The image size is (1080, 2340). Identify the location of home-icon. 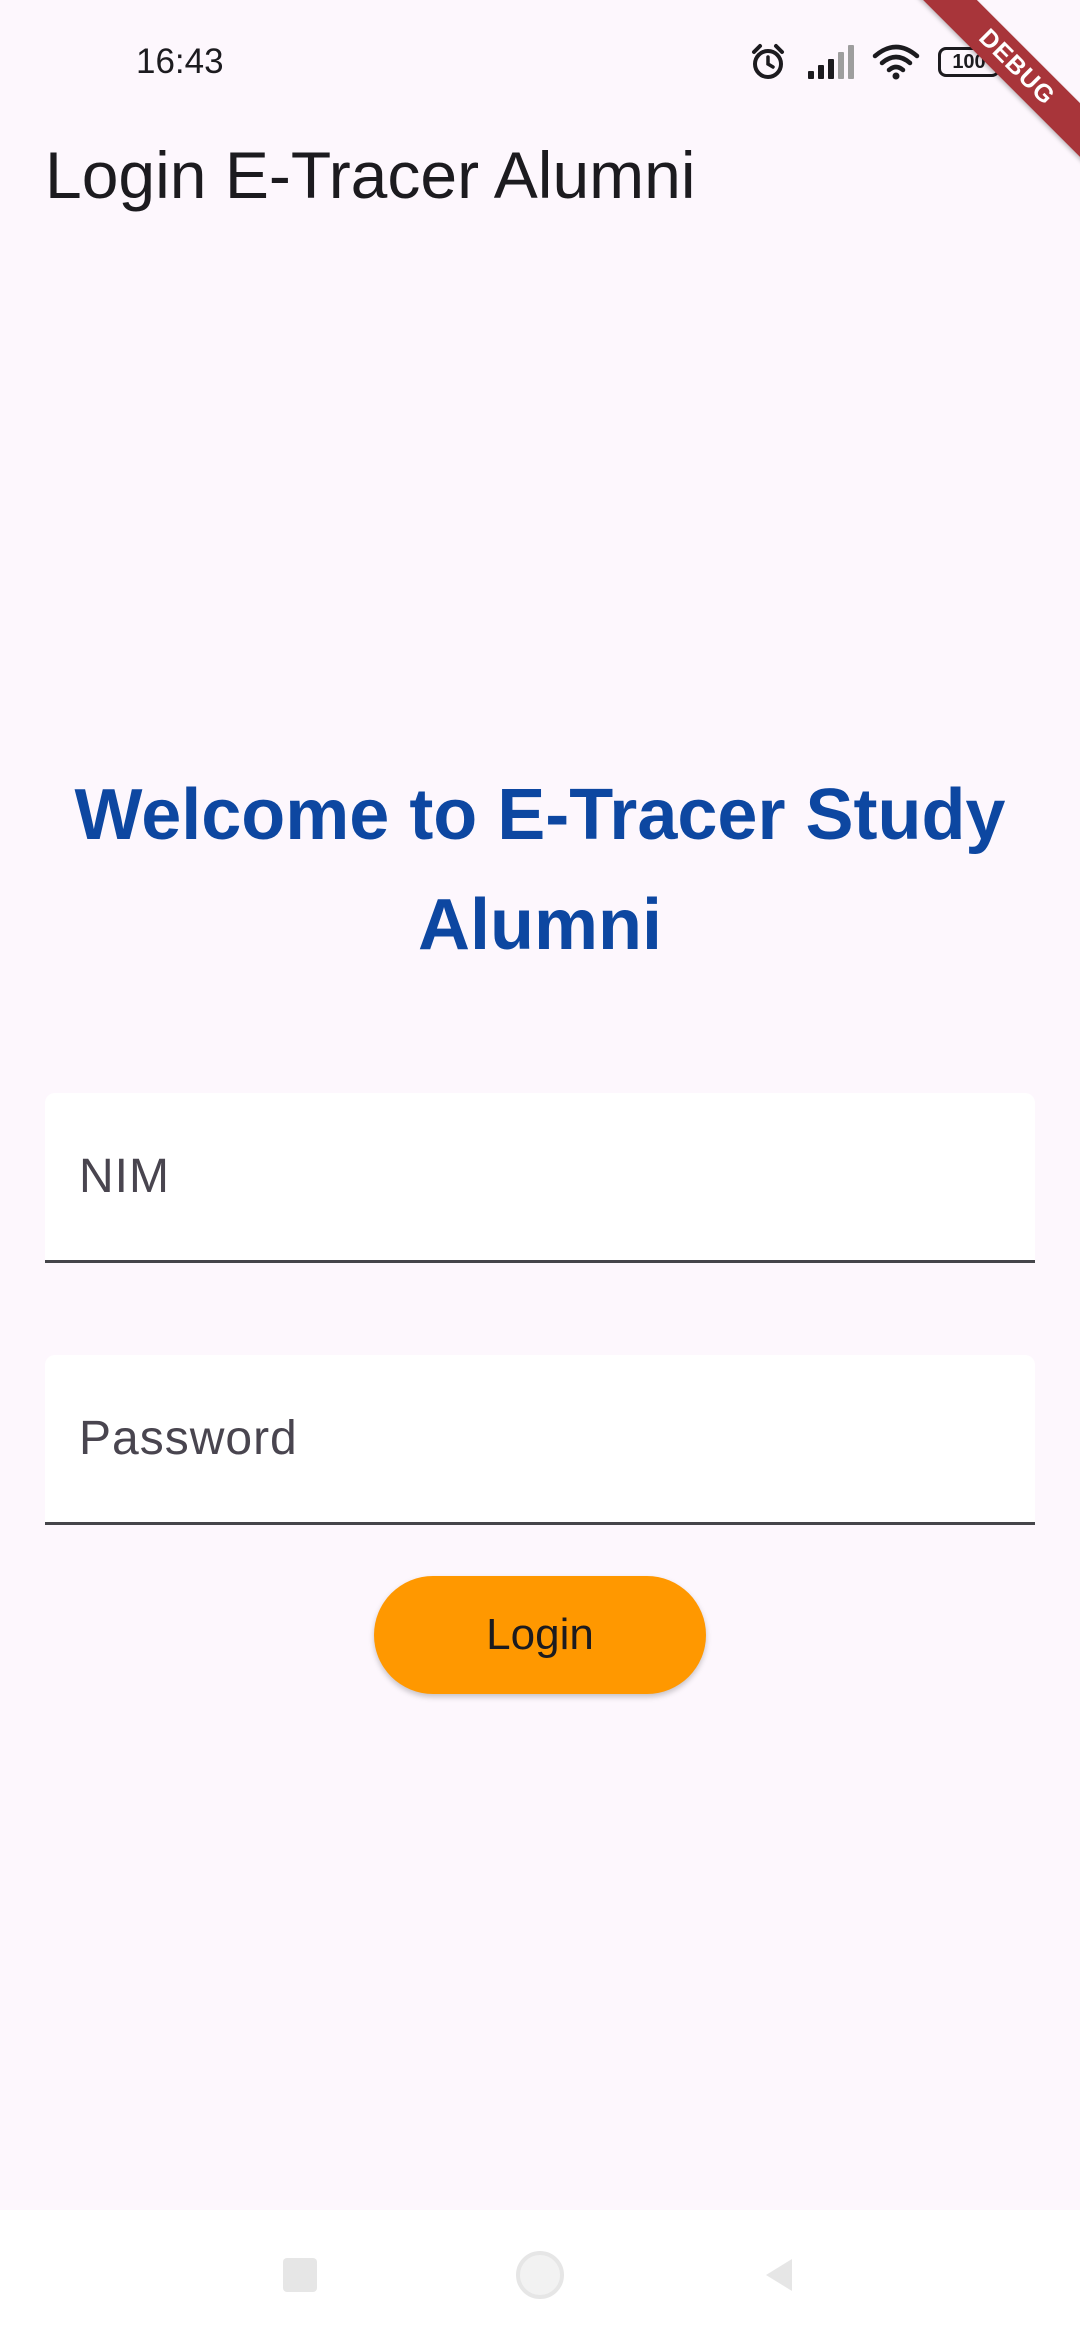
(540, 2275).